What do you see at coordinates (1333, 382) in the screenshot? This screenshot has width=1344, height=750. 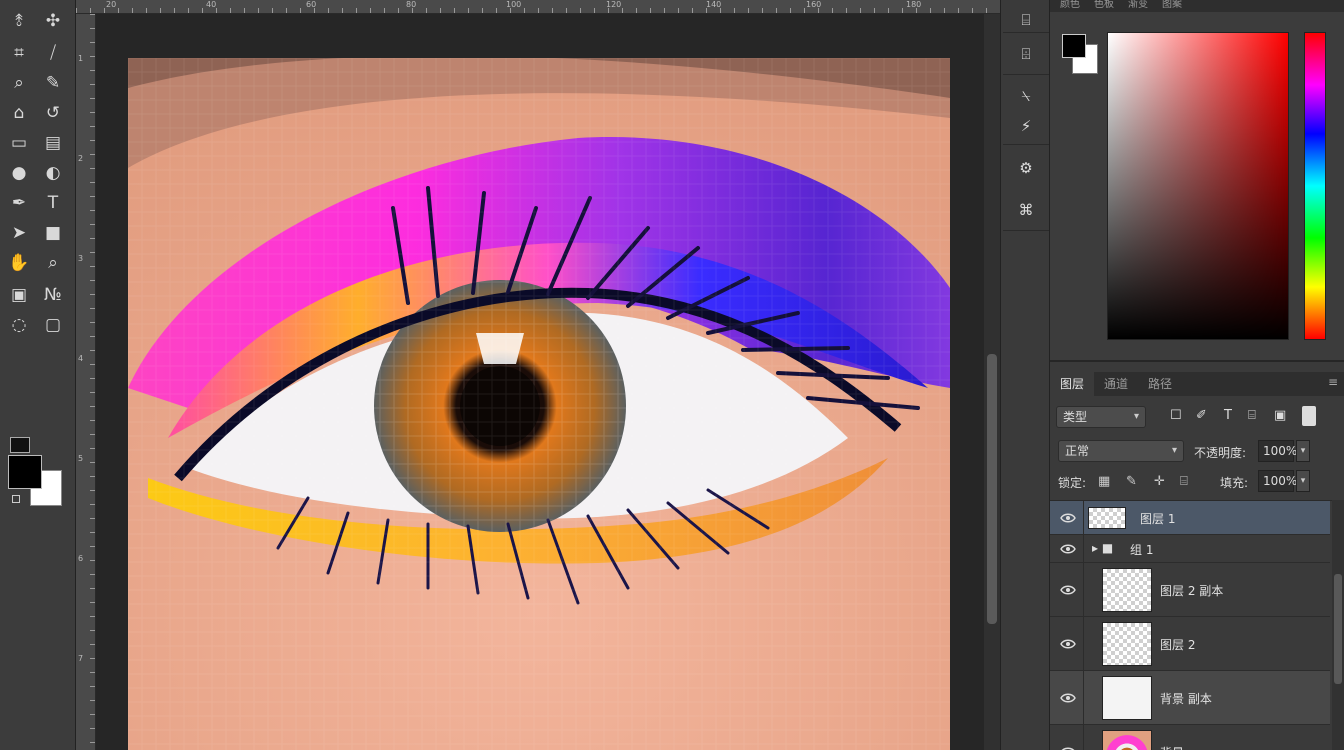 I see `panel-menu-icon: ≡` at bounding box center [1333, 382].